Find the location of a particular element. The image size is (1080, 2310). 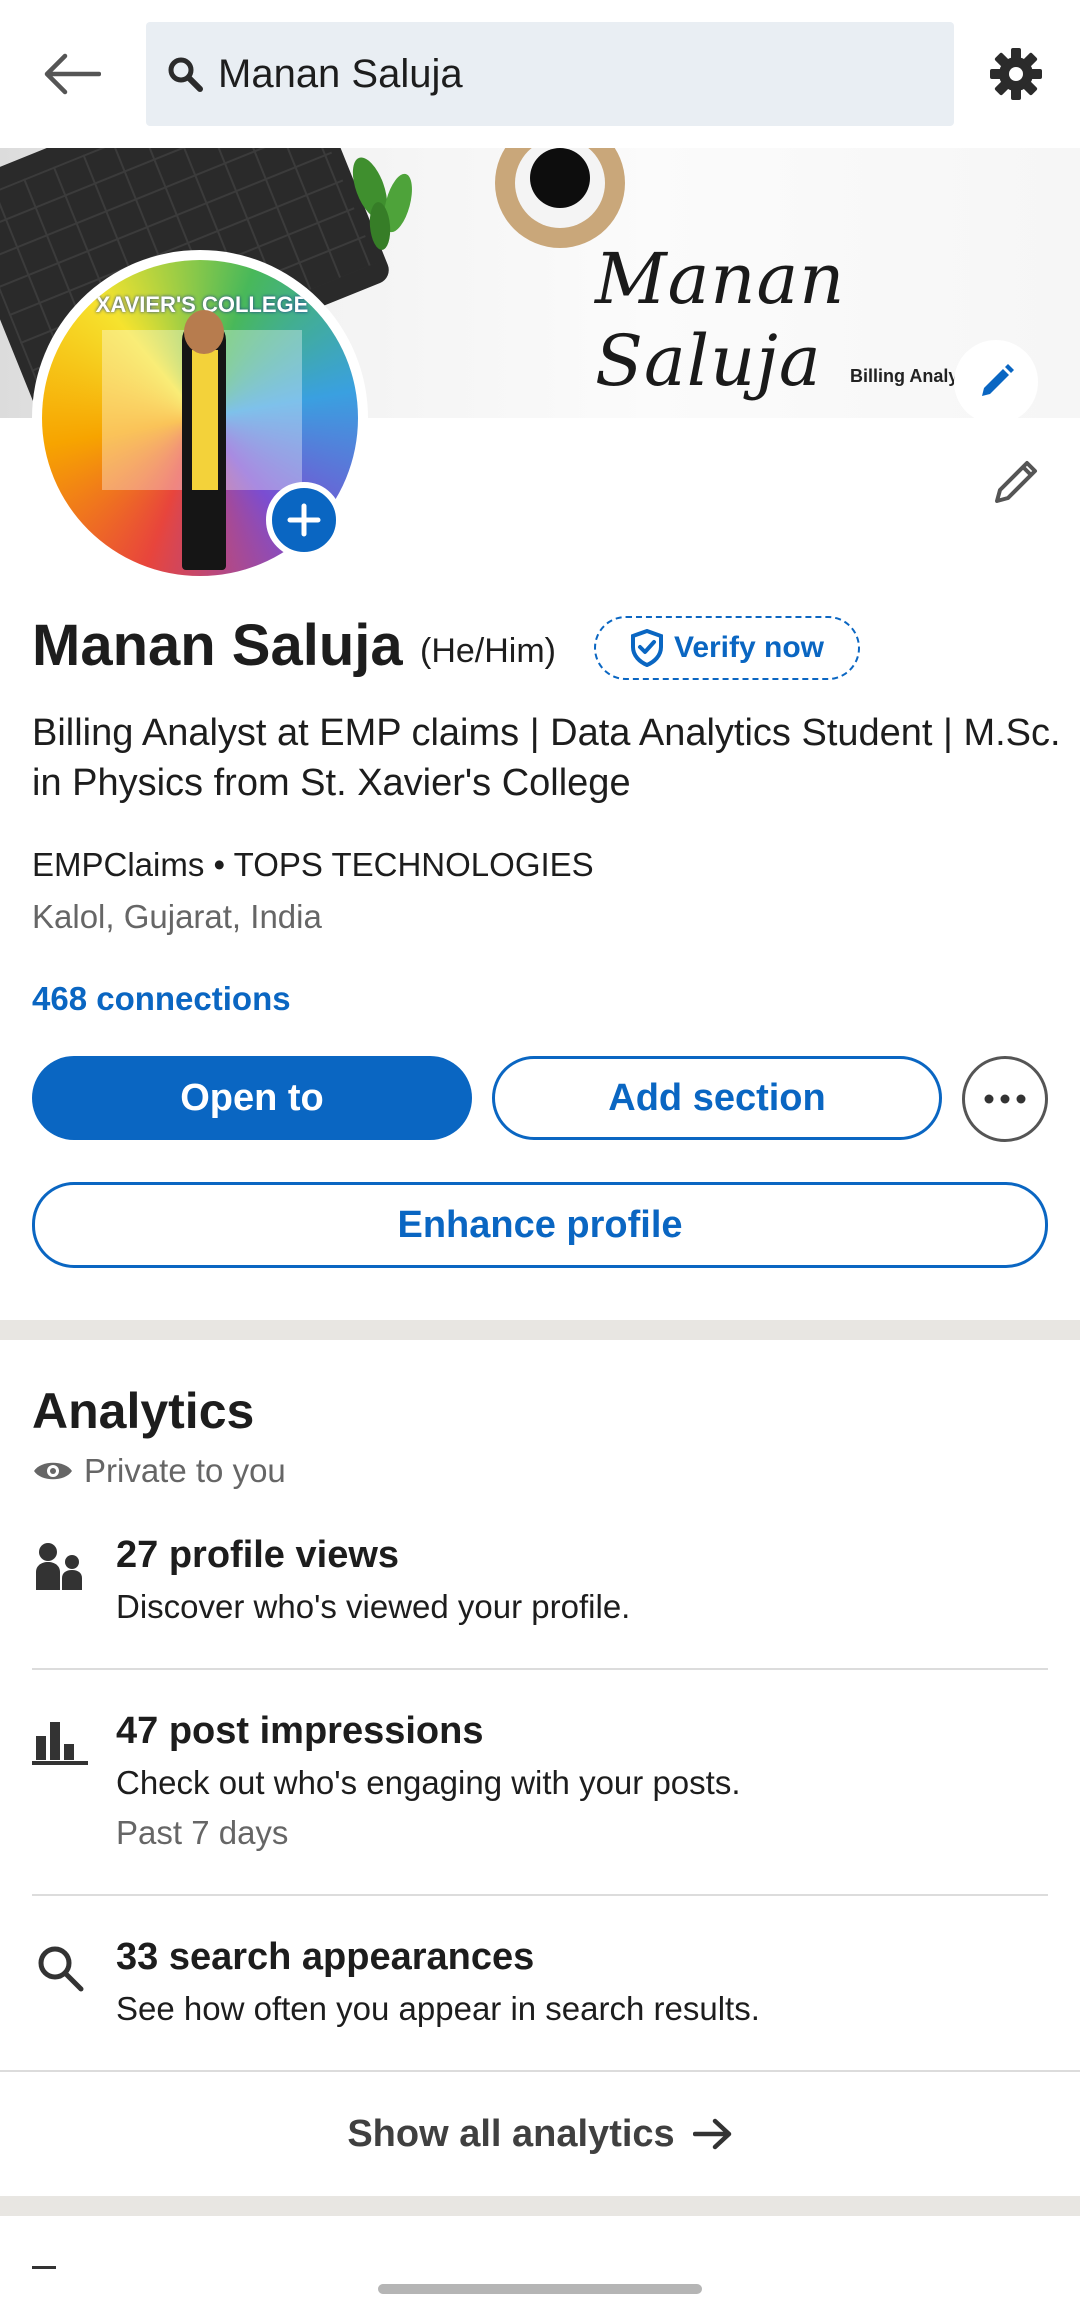

profile-views-title: 27 profile views is located at coordinates (258, 1555).